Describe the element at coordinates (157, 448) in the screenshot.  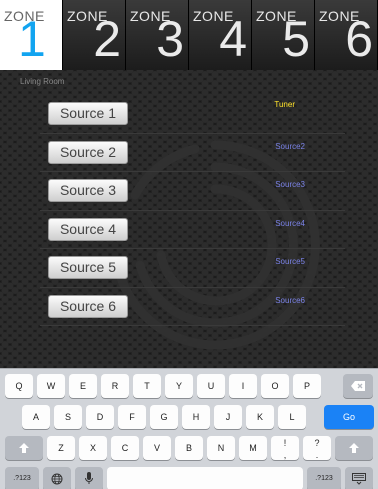
I see `key-v: V` at that location.